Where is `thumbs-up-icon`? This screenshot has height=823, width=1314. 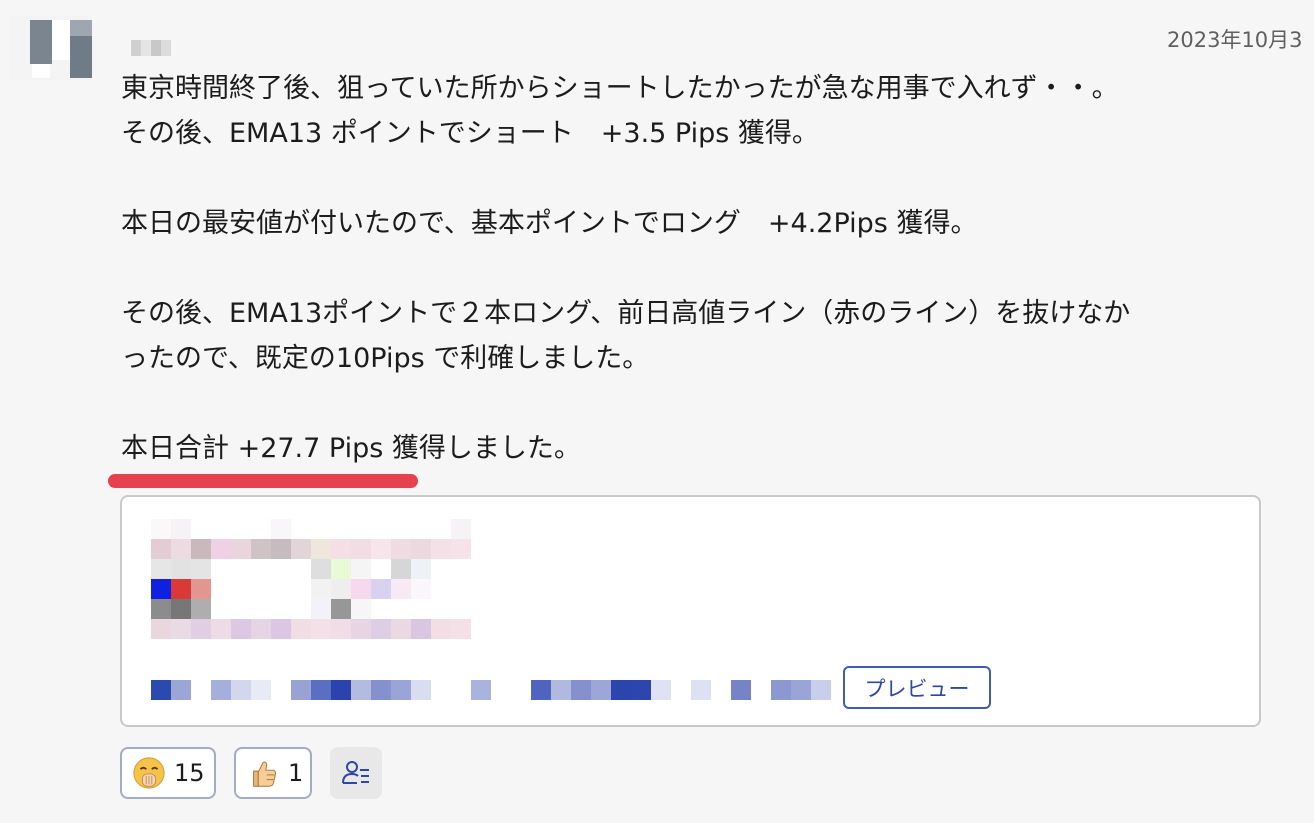
thumbs-up-icon is located at coordinates (264, 774).